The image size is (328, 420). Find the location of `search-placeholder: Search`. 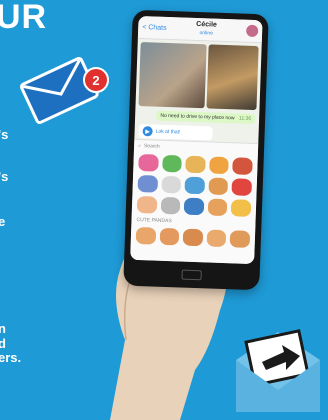

search-placeholder: Search is located at coordinates (151, 146).